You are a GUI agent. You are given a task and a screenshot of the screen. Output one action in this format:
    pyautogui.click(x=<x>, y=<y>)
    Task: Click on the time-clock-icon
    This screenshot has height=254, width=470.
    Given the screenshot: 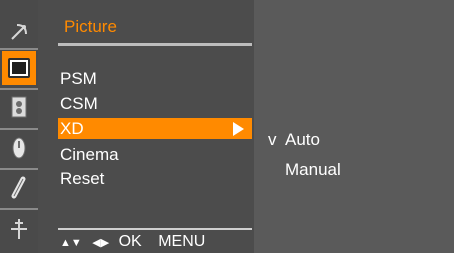 What is the action you would take?
    pyautogui.click(x=19, y=148)
    